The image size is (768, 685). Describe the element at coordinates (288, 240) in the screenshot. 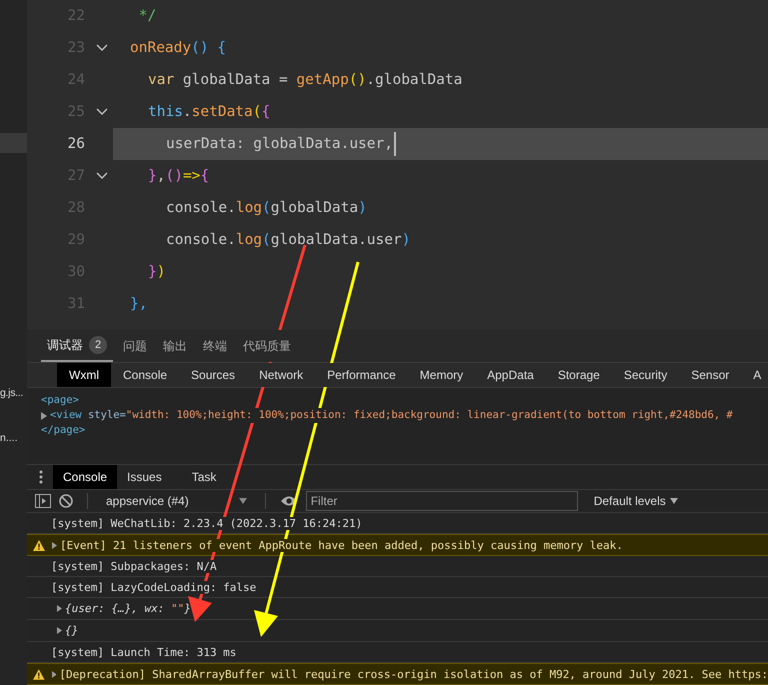

I see `code-line: console.log(globalData.user)` at that location.